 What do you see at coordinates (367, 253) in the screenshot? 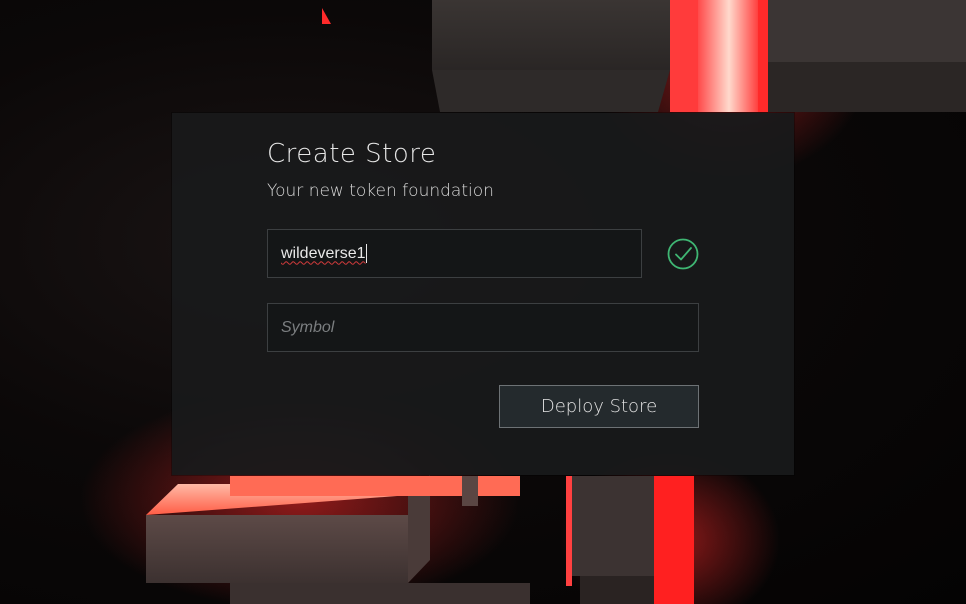
I see `text-caret` at bounding box center [367, 253].